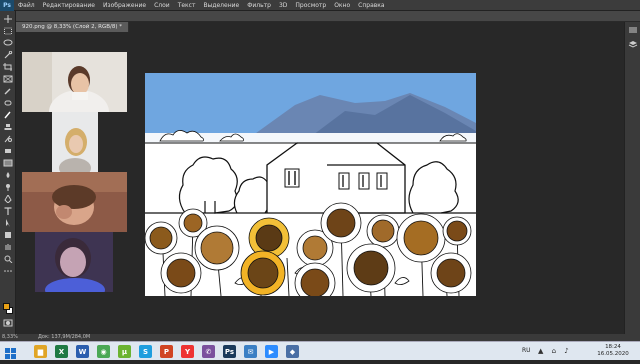 The image size is (640, 364). What do you see at coordinates (7, 5) in the screenshot?
I see `photoshop-logo: Ps` at bounding box center [7, 5].